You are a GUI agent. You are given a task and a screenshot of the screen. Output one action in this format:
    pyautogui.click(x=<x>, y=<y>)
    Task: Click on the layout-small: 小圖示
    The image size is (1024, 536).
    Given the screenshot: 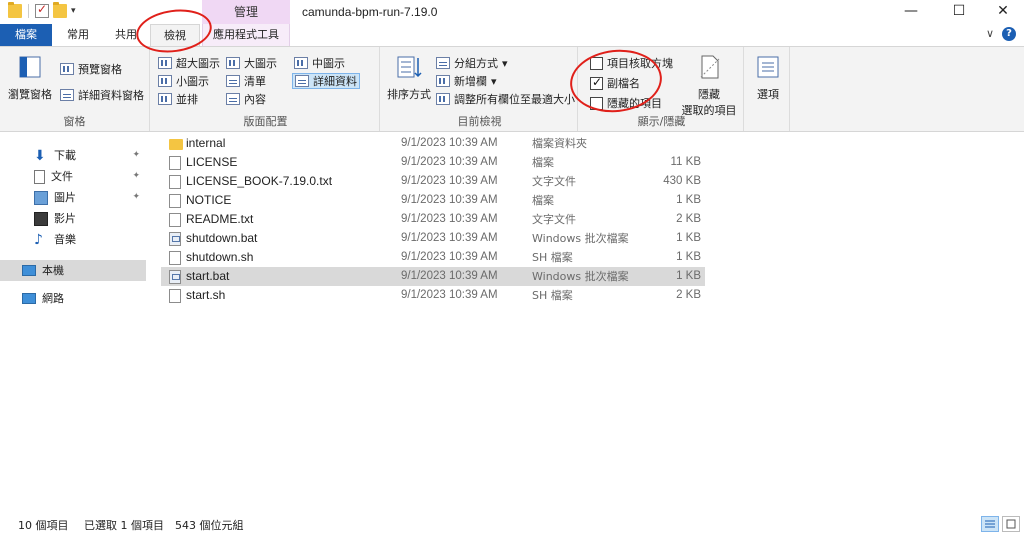 What is the action you would take?
    pyautogui.click(x=183, y=81)
    